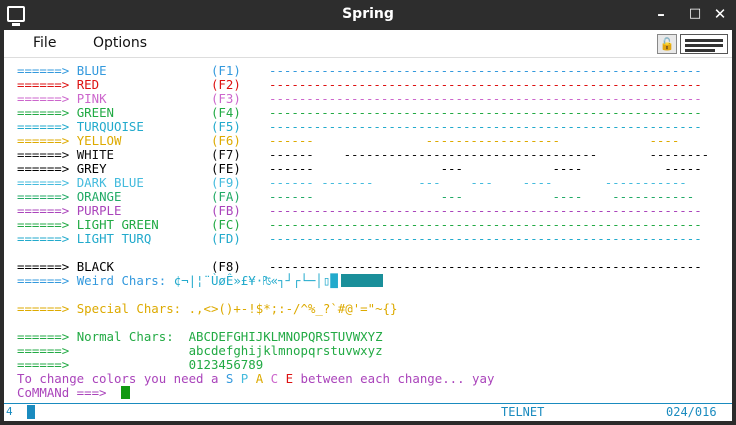 Image resolution: width=736 pixels, height=425 pixels. Describe the element at coordinates (667, 44) in the screenshot. I see `lock-icon: 🔓` at that location.